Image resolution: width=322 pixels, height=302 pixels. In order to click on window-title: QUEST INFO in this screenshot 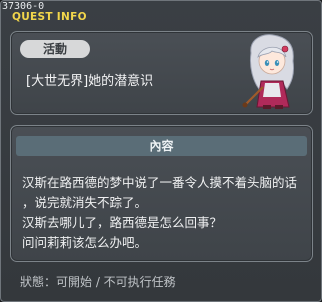, I will do `click(49, 17)`.